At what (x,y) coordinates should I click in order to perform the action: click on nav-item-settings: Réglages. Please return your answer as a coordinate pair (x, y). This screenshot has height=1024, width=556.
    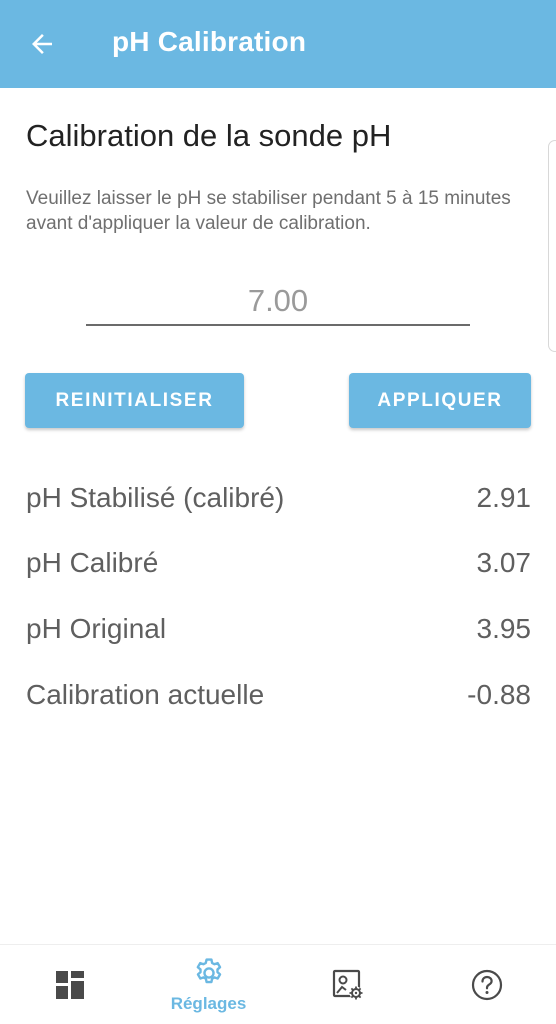
    Looking at the image, I should click on (208, 984).